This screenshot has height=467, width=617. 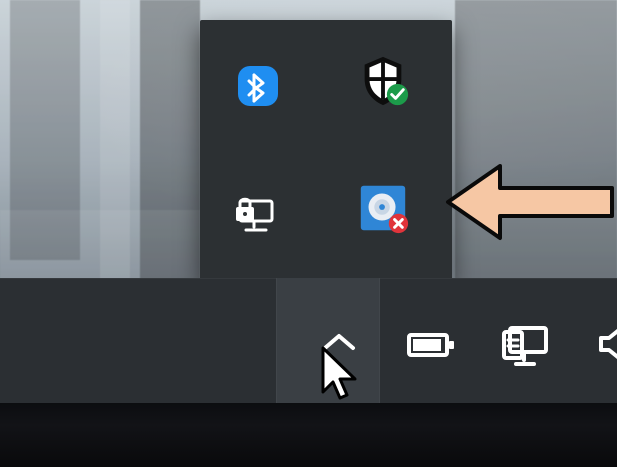 What do you see at coordinates (258, 86) in the screenshot?
I see `bluetooth-icon` at bounding box center [258, 86].